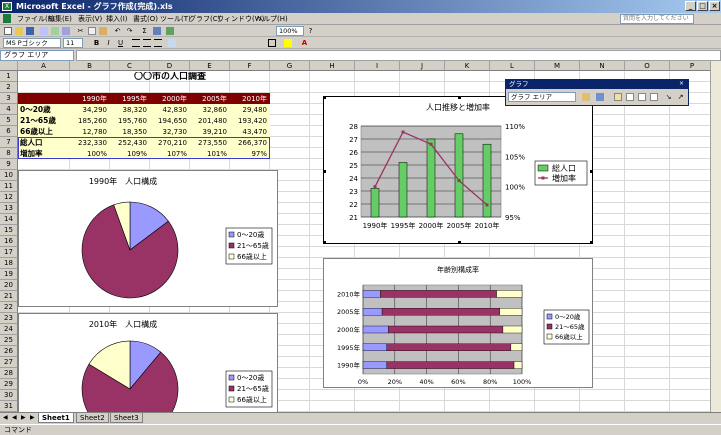 The image size is (721, 435). I want to click on table-cell: 270,210, so click(168, 143).